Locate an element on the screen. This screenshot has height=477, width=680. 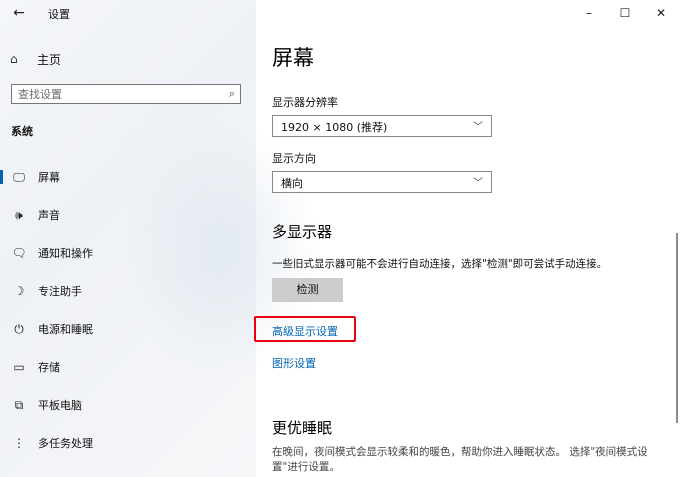
sidebar-item-home: ⌂ 主页 is located at coordinates (35, 59).